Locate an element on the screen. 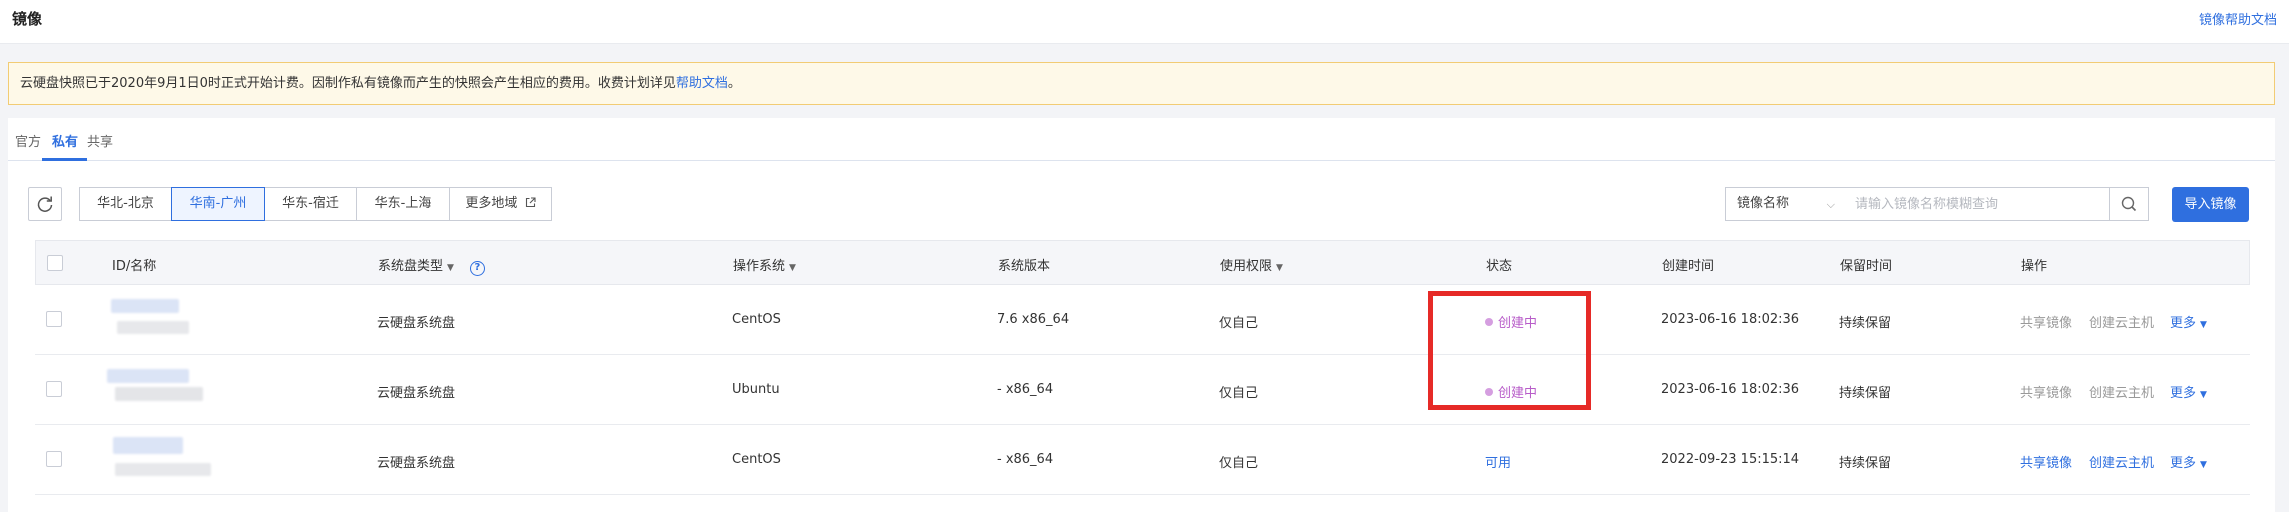 The image size is (2289, 512). page-title: 镜像 is located at coordinates (27, 19).